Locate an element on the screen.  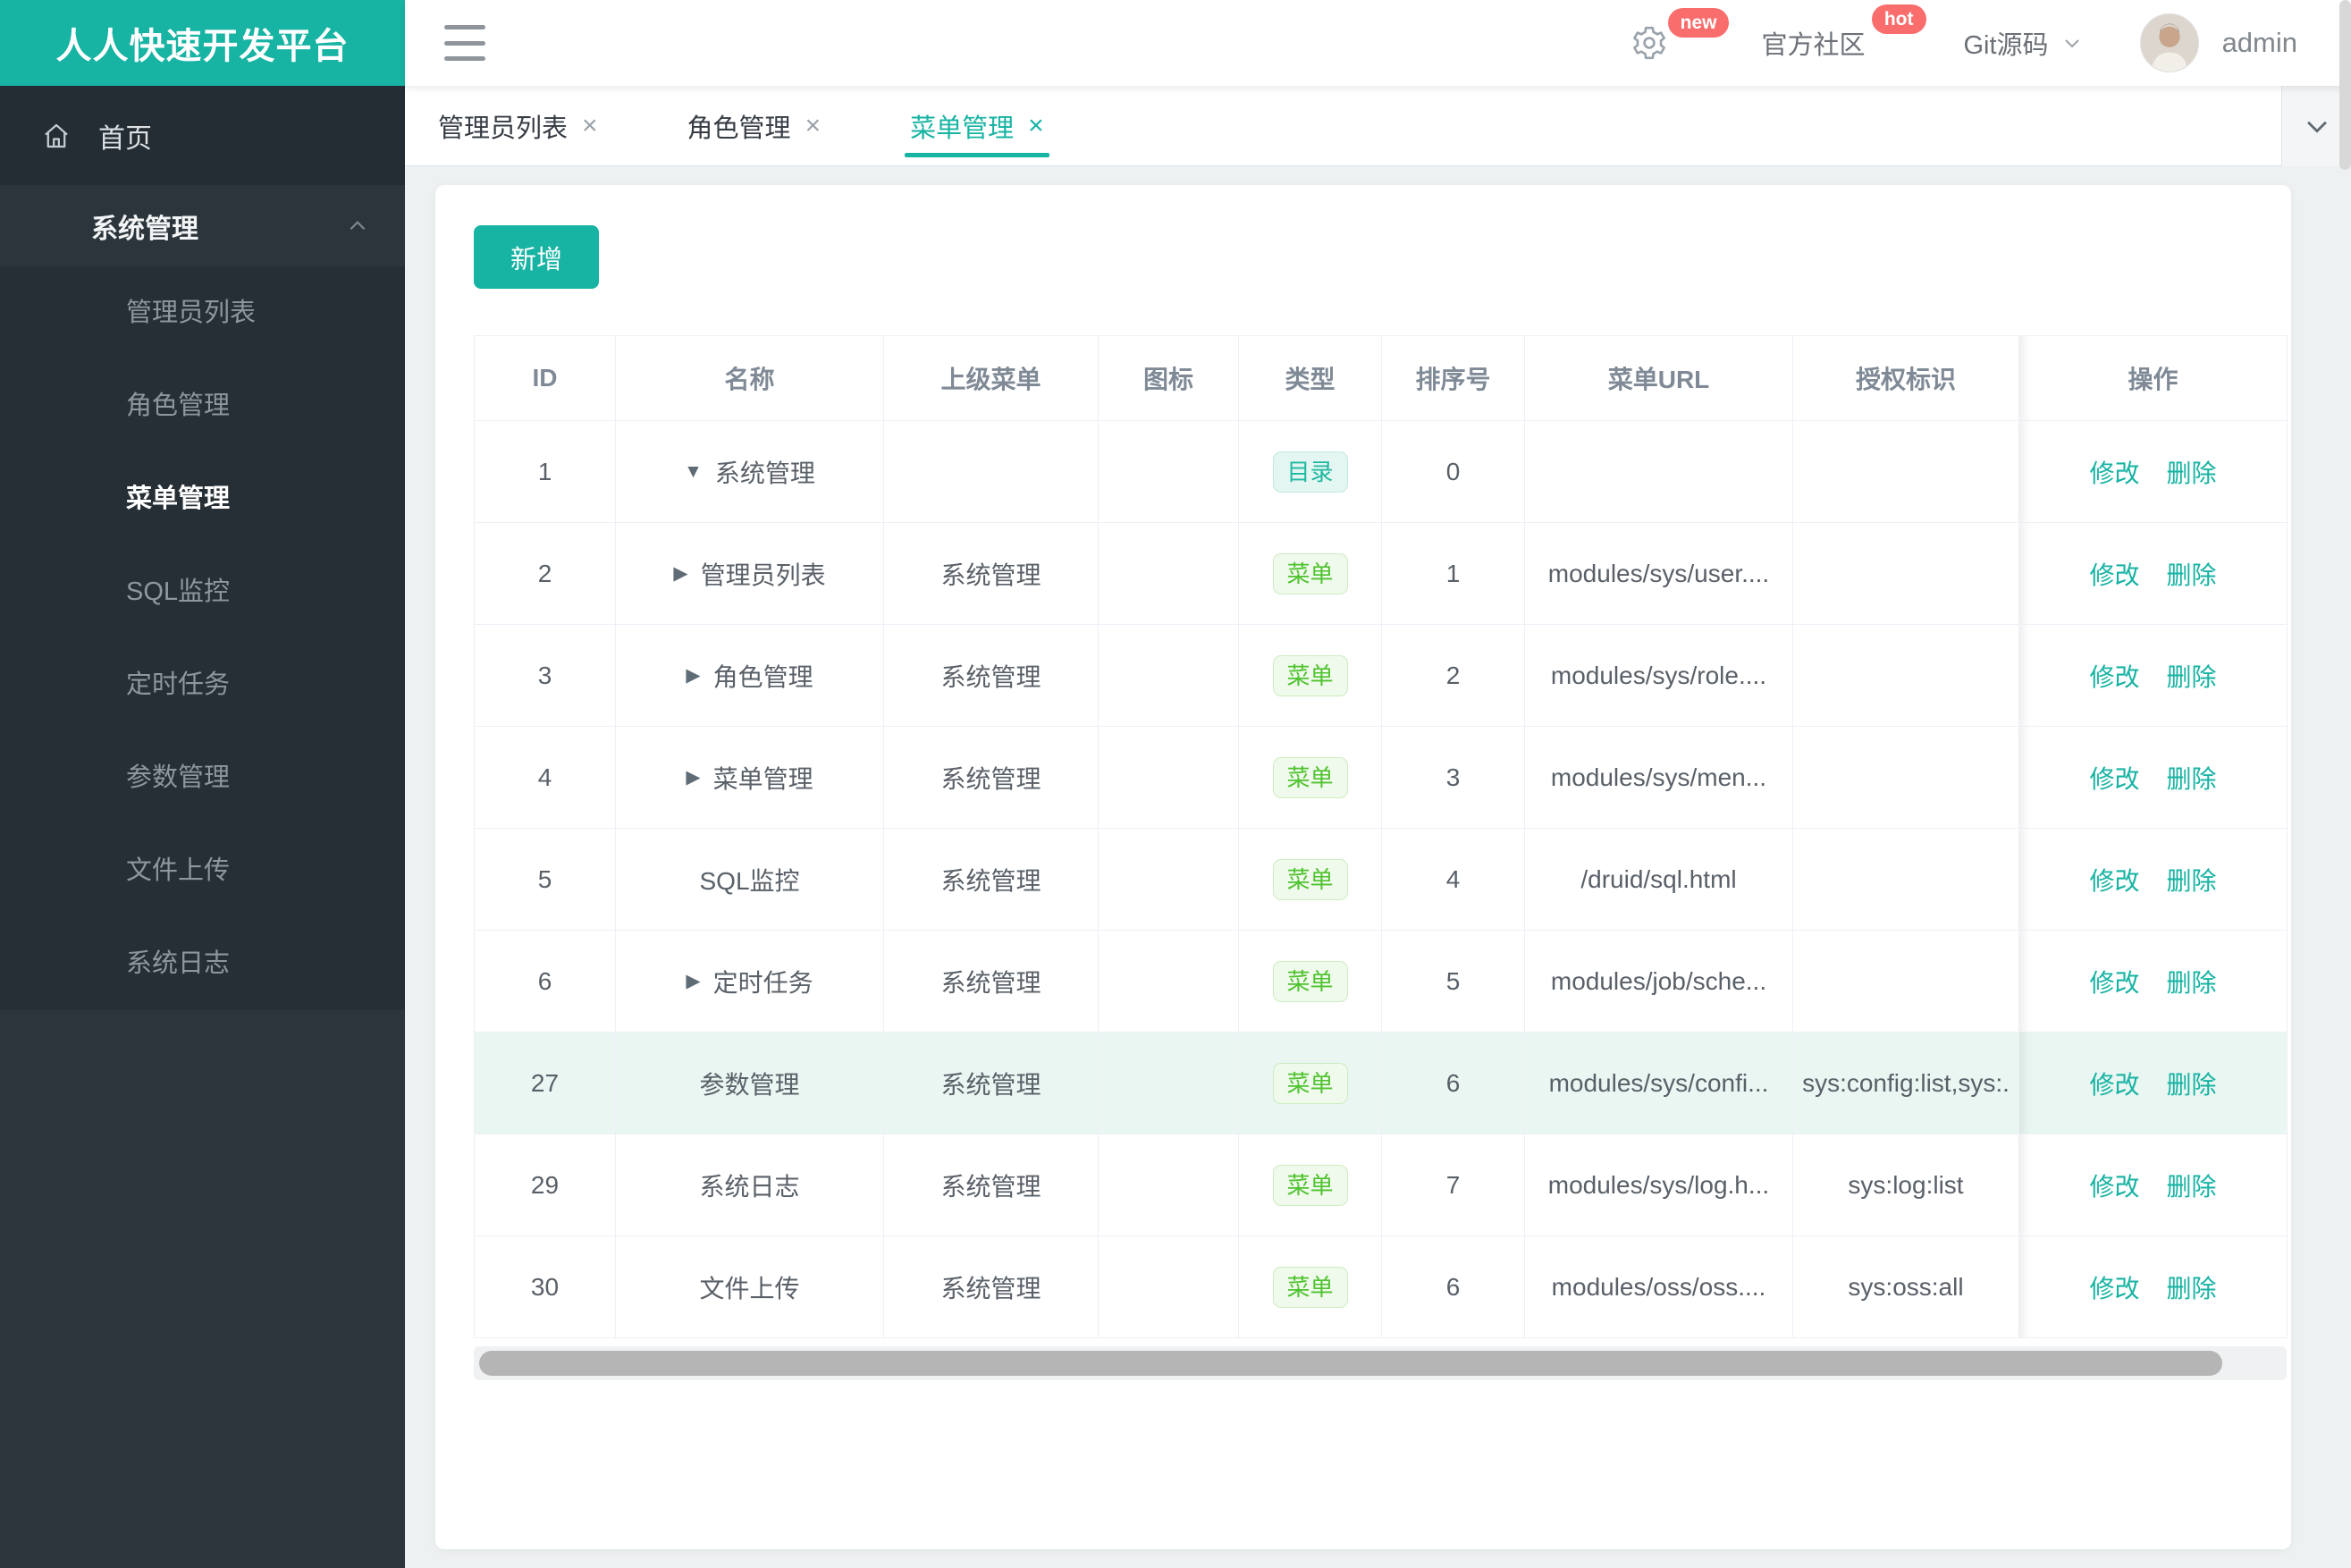
table-row: 1 ▼ 系统管理 目录 0 修改 删除 is located at coordinates (1381, 471).